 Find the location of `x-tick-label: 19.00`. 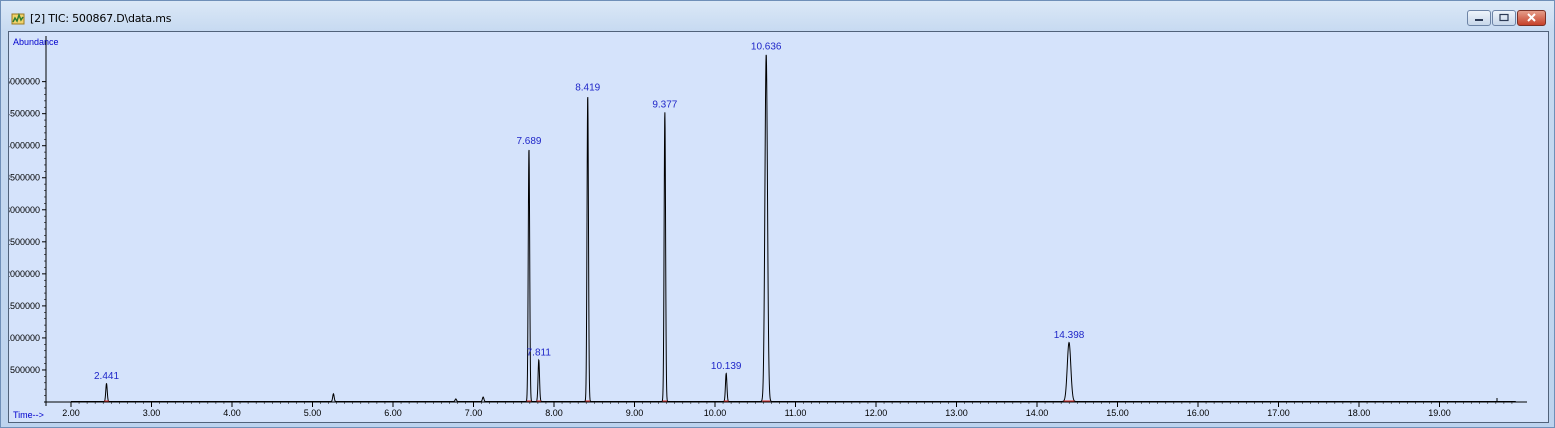

x-tick-label: 19.00 is located at coordinates (1439, 413).